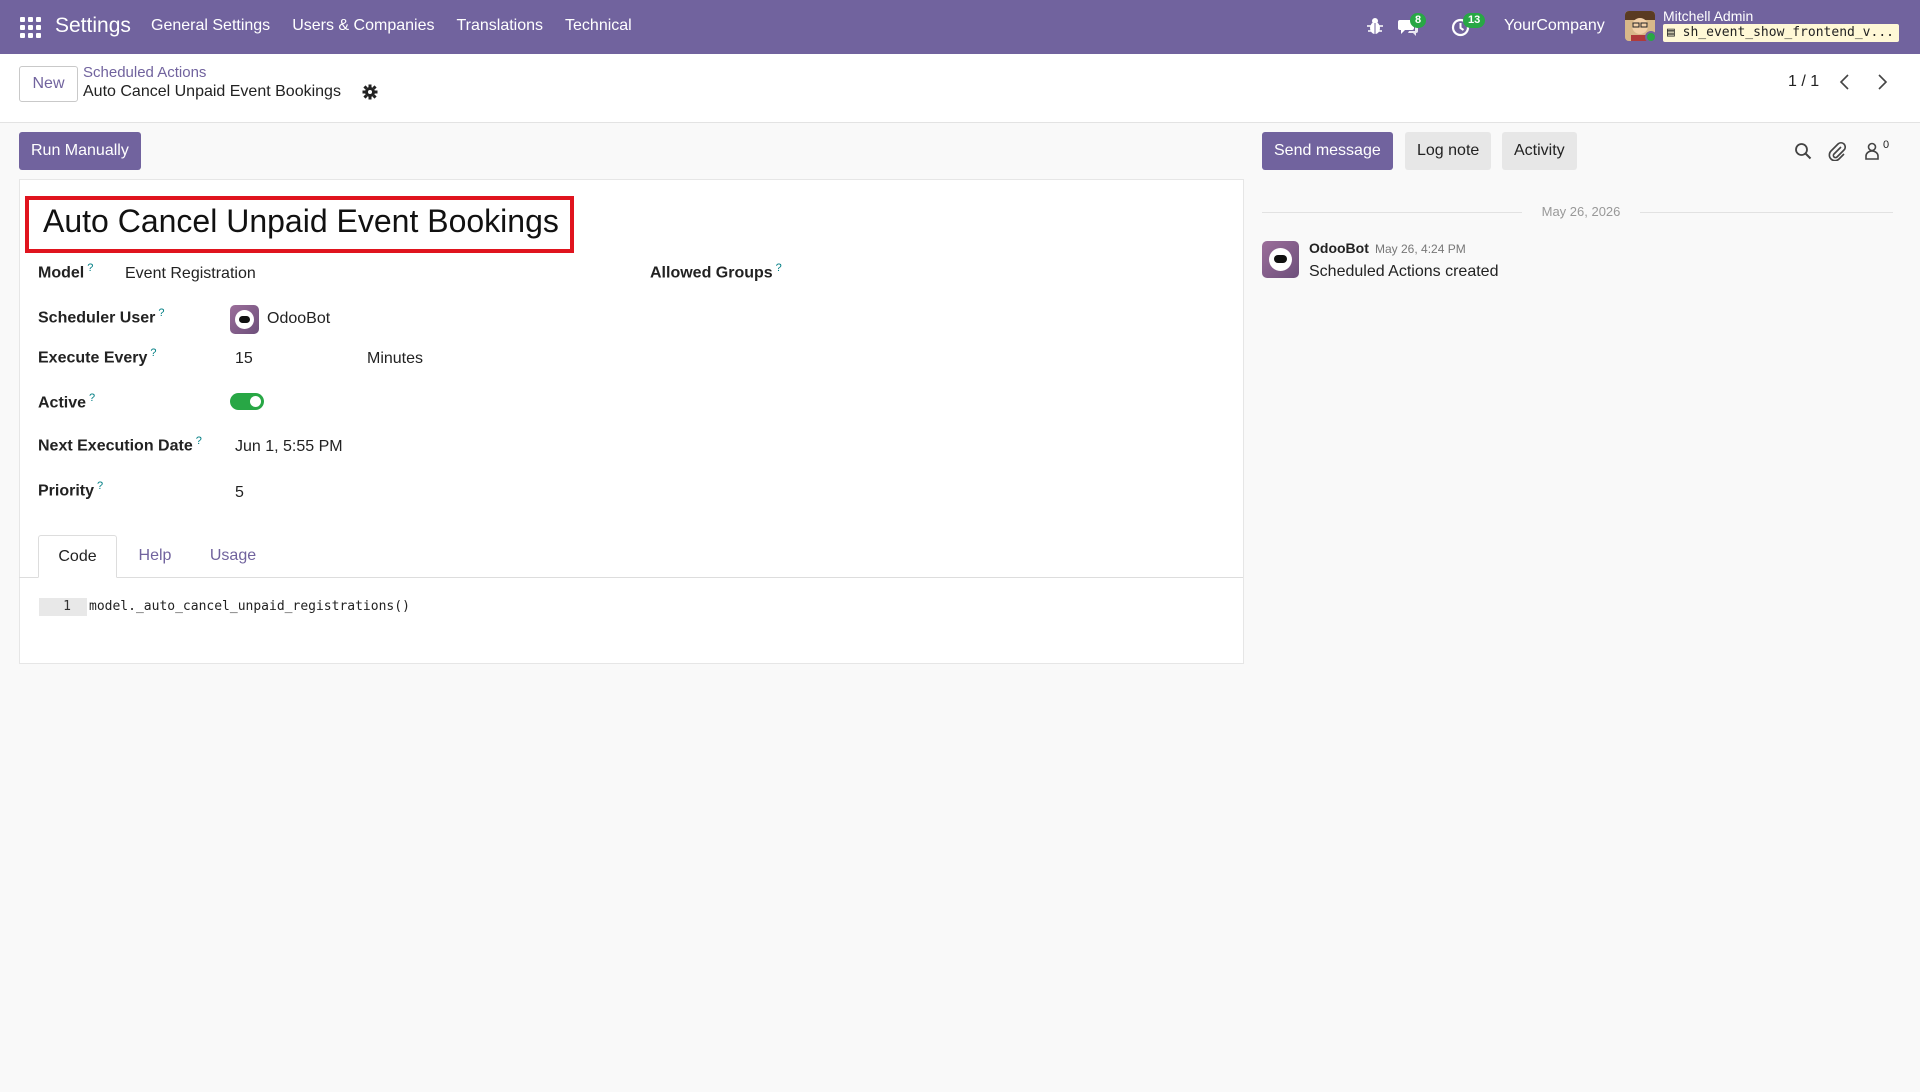 The width and height of the screenshot is (1920, 1092). What do you see at coordinates (1651, 37) in the screenshot?
I see `online-status-dot` at bounding box center [1651, 37].